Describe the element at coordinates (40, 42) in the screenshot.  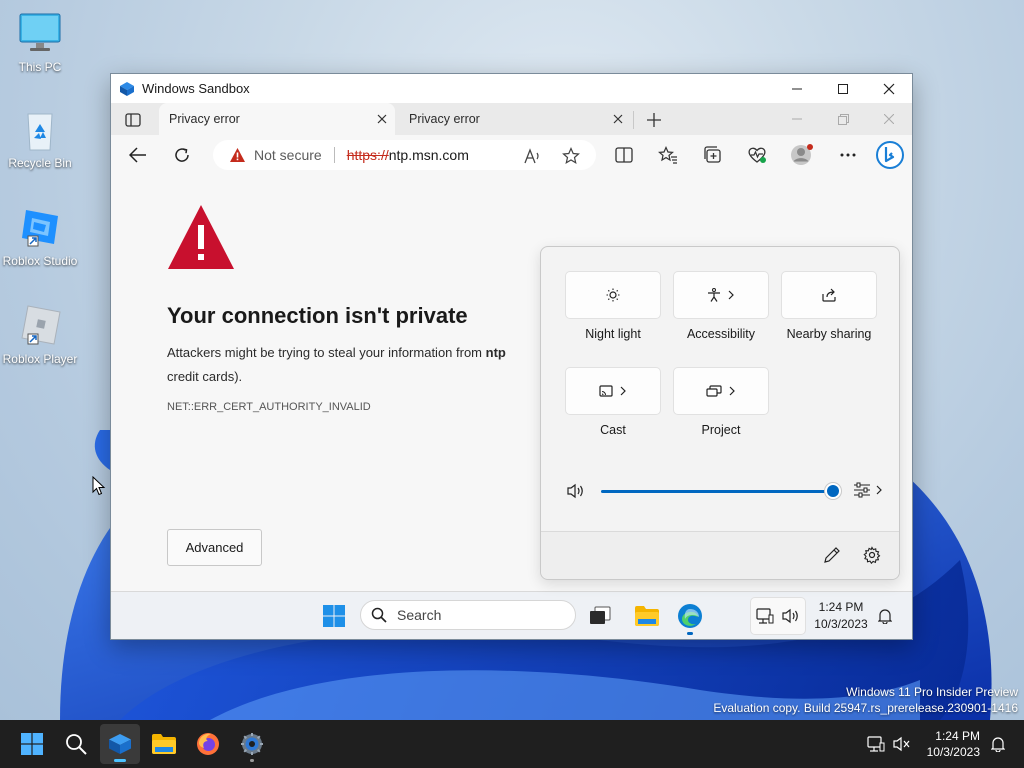
I see `desktop-icon-this-pc: This PC` at that location.